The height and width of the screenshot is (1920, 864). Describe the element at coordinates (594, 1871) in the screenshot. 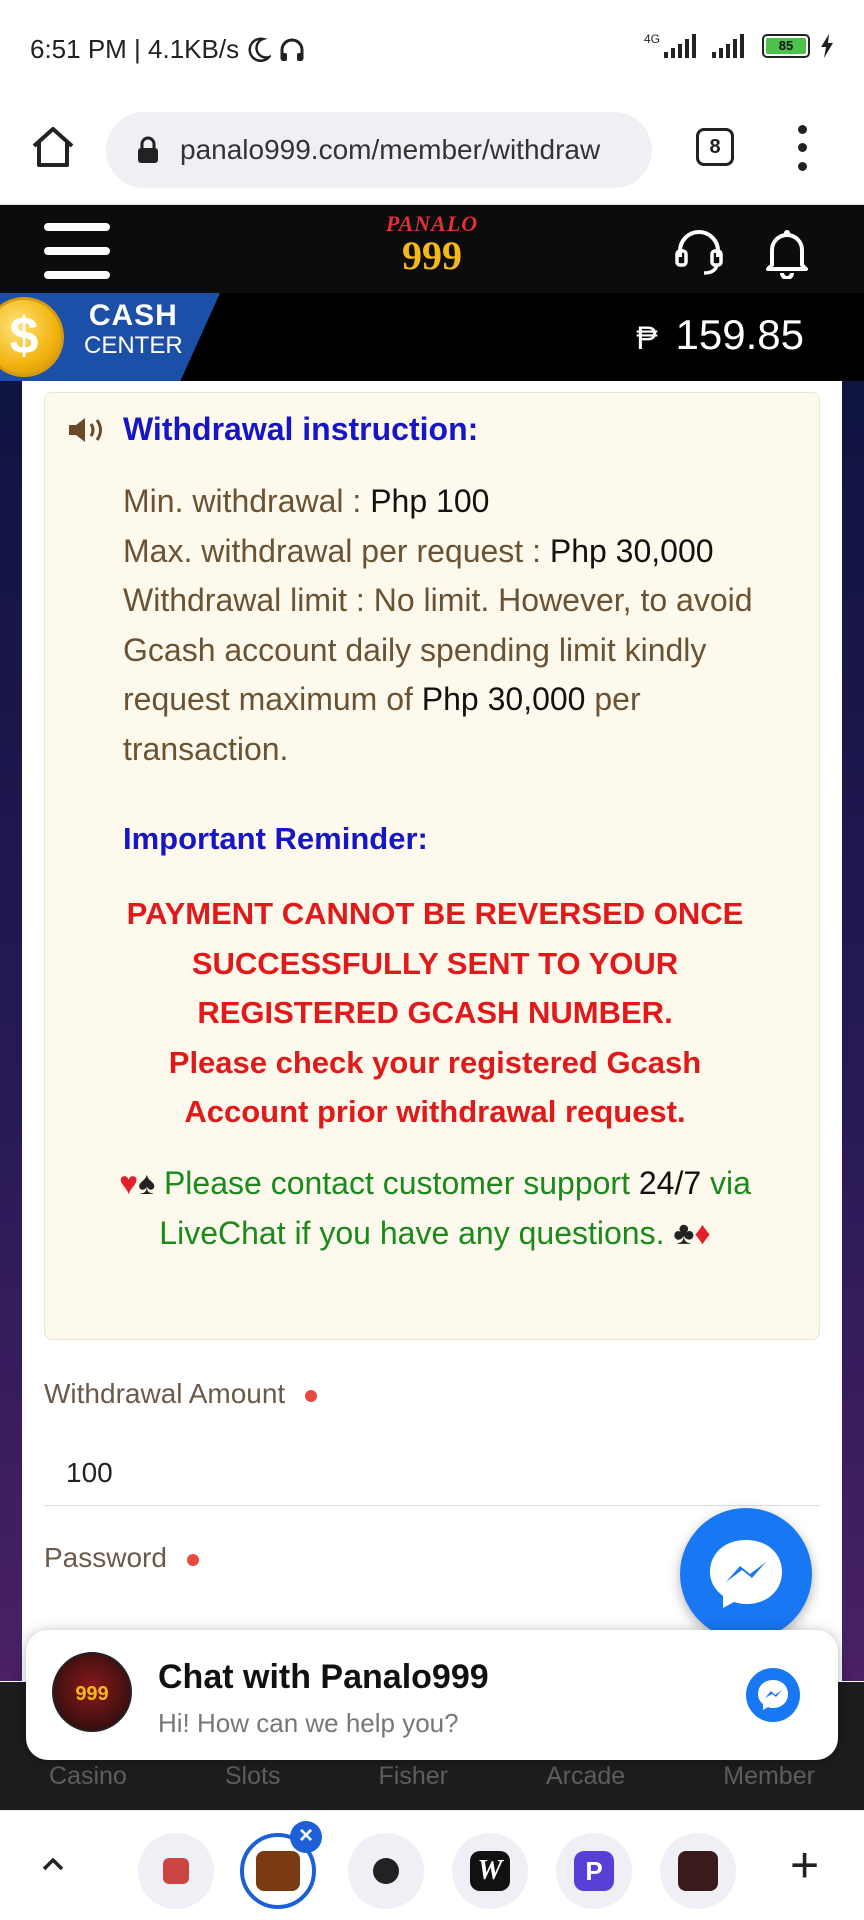

I see `app-bubble-p: P` at that location.